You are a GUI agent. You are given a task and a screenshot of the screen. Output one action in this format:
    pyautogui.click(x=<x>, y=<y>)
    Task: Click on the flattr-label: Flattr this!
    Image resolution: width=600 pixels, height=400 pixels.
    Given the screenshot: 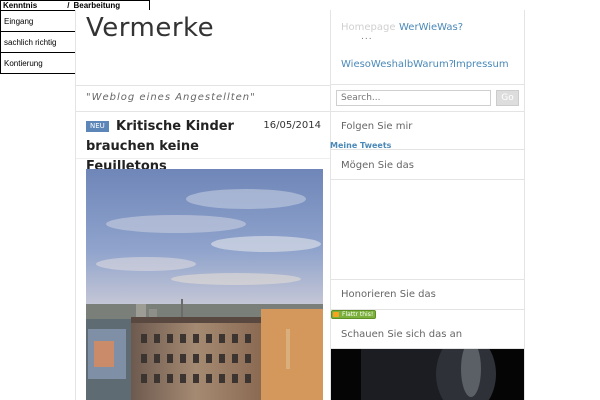 What is the action you would take?
    pyautogui.click(x=358, y=314)
    